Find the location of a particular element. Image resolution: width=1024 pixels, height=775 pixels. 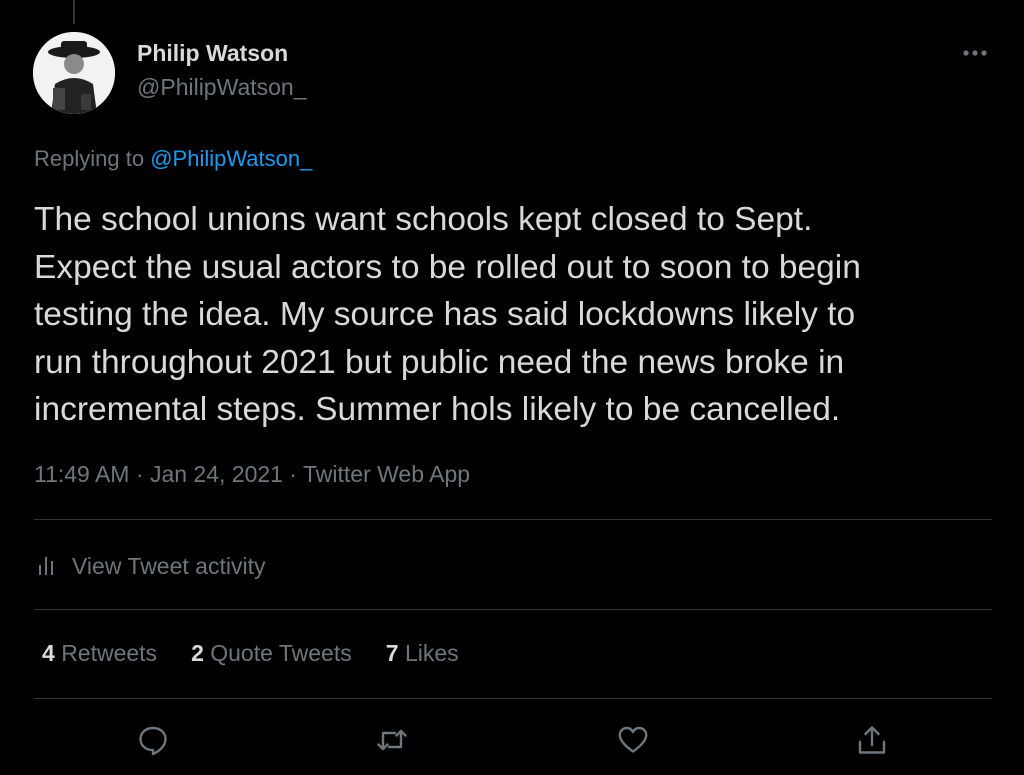

likes-label: Likes is located at coordinates (431, 653).